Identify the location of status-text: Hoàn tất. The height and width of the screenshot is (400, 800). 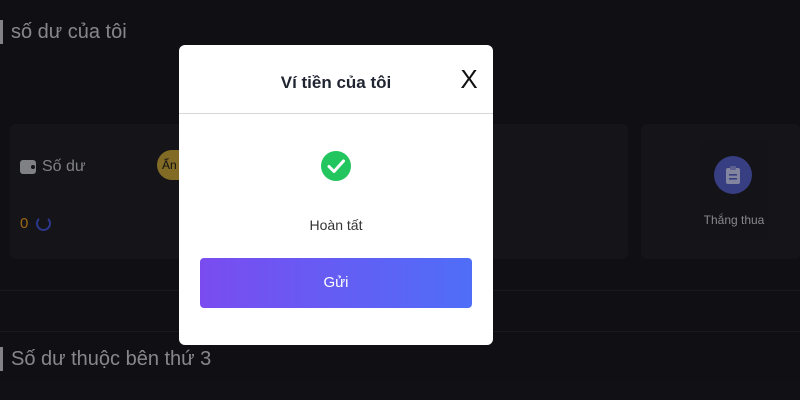
(336, 225).